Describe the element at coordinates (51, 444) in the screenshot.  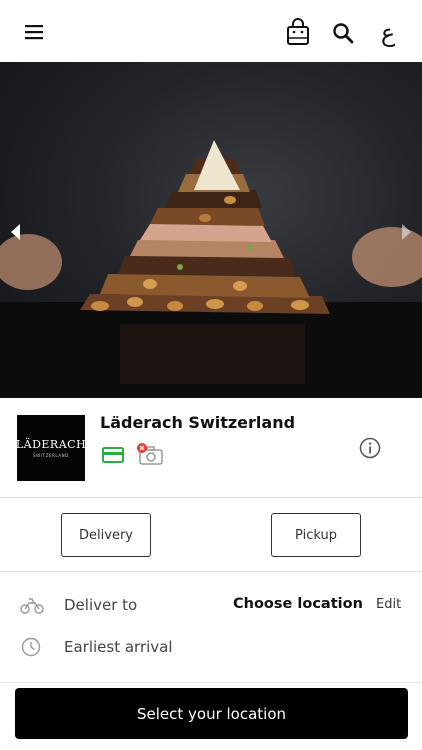
I see `store-logo-text: LÄDERACH` at that location.